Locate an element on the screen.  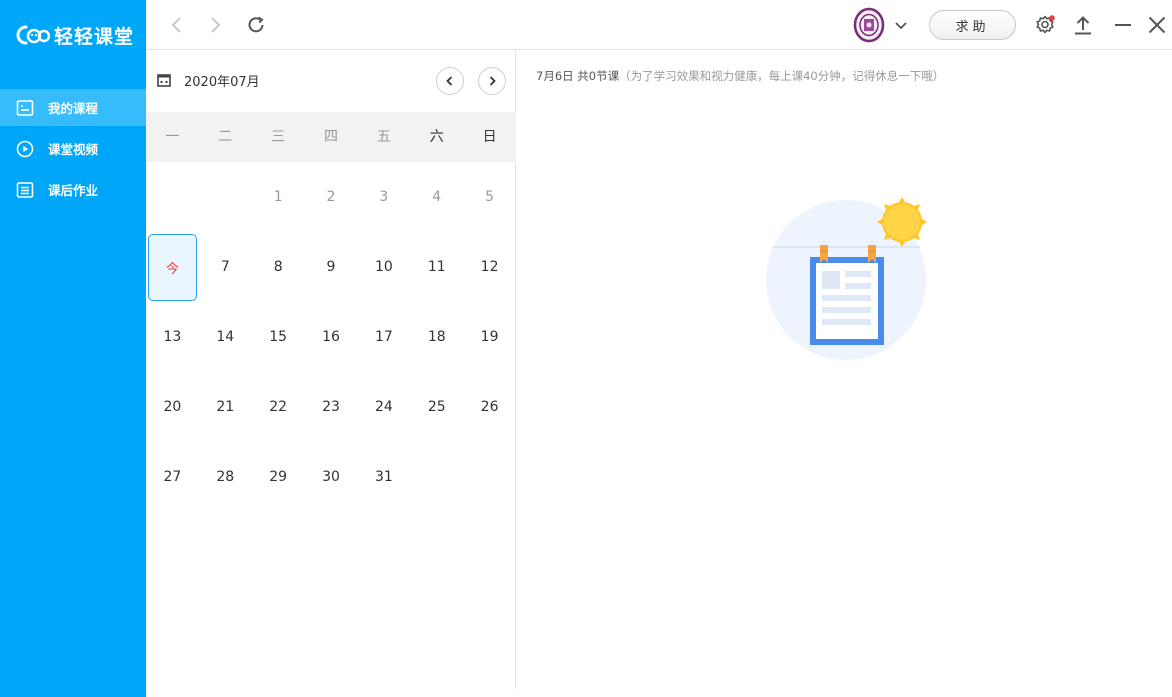
calendar-day: 10 is located at coordinates (383, 267).